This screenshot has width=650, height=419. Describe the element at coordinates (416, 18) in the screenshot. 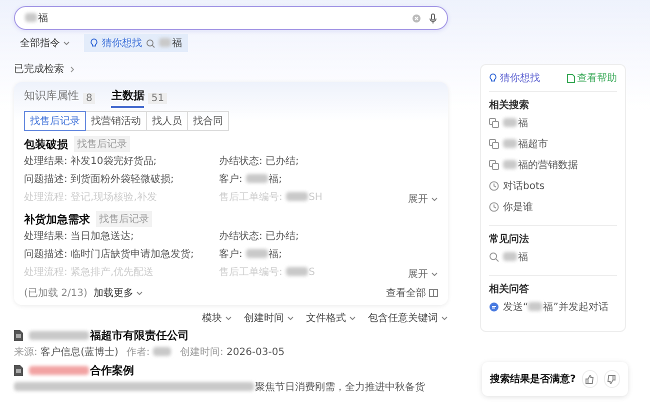

I see `clear-icon` at that location.